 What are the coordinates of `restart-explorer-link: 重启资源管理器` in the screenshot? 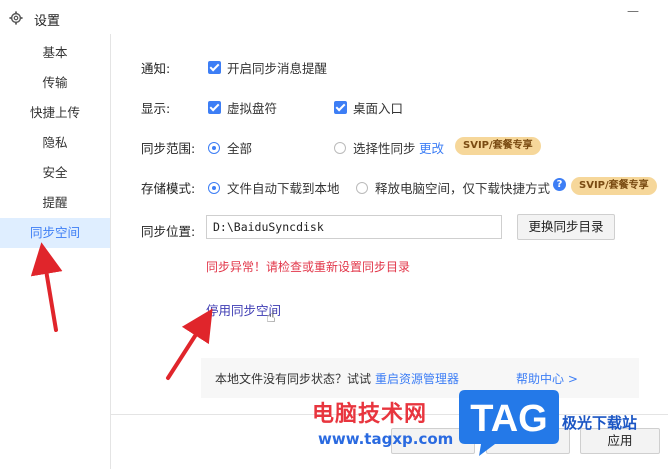 It's located at (417, 378).